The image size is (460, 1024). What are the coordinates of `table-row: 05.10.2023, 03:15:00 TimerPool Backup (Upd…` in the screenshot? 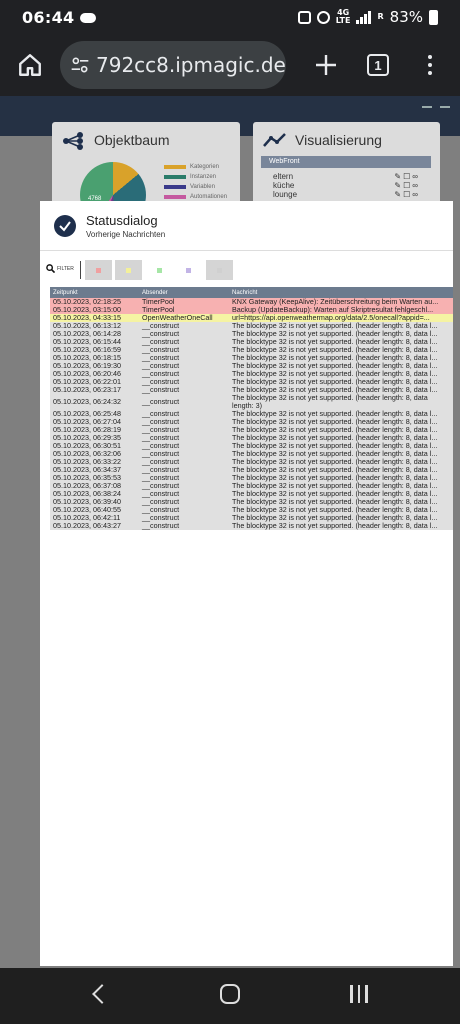 It's located at (251, 310).